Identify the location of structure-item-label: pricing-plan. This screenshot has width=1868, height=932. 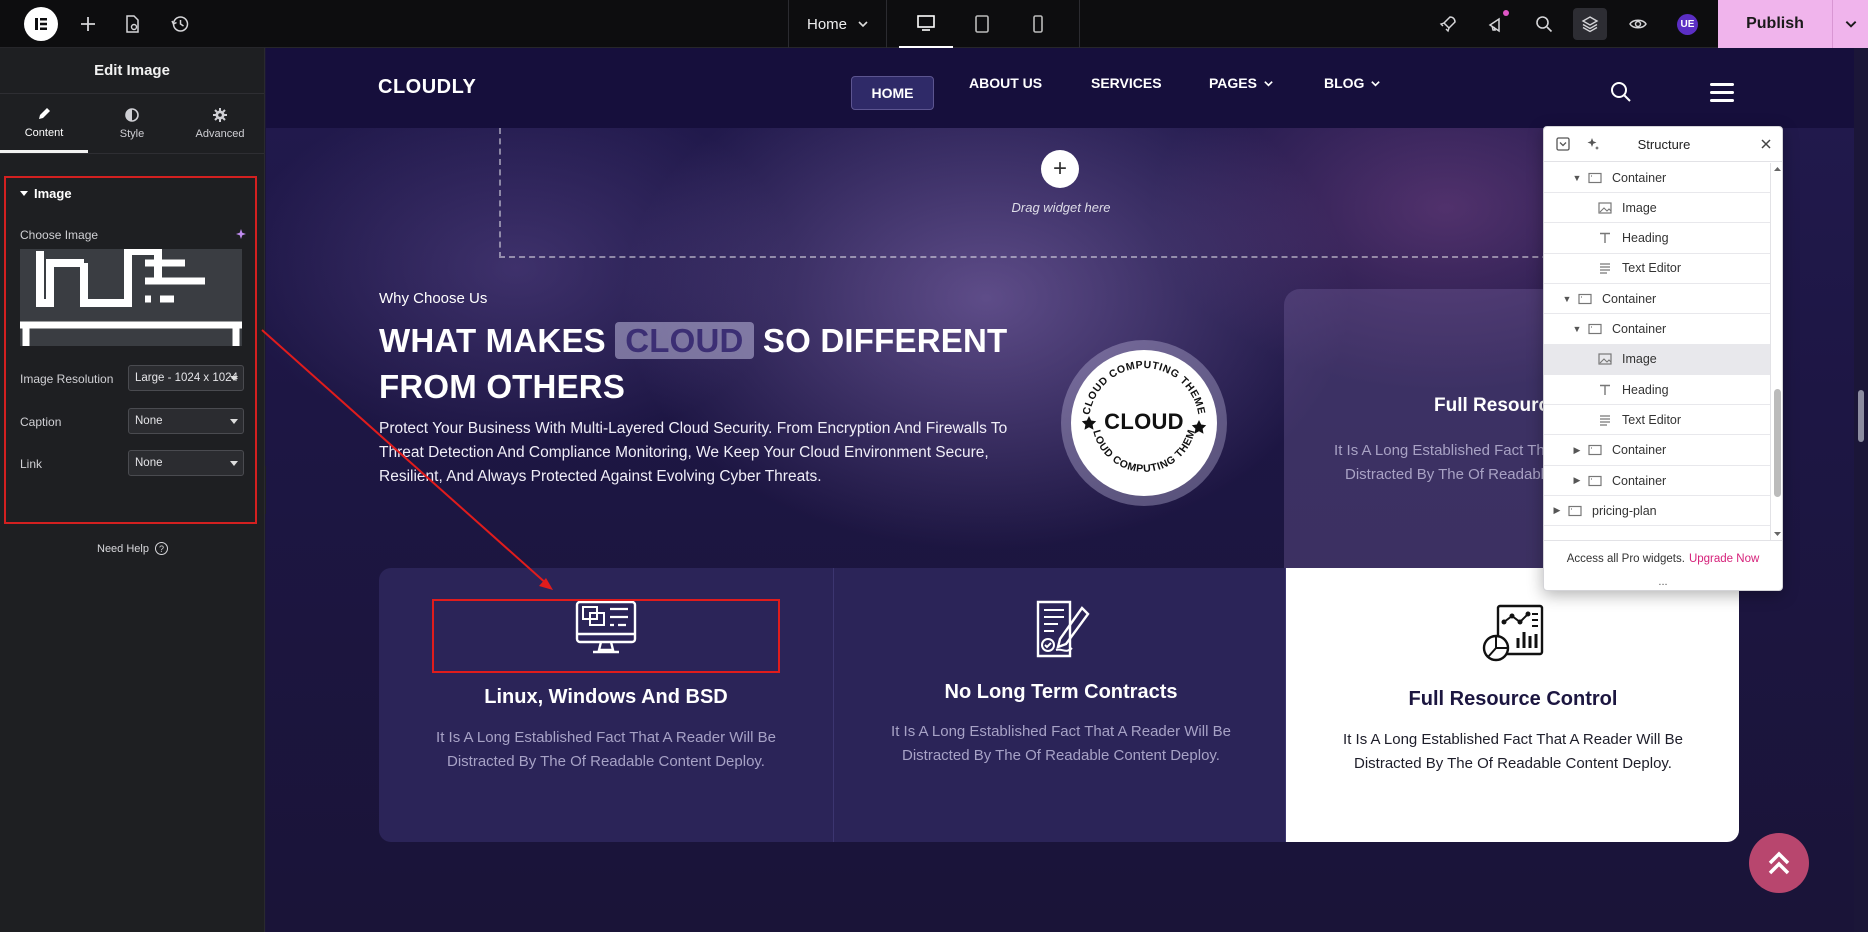
(1624, 510).